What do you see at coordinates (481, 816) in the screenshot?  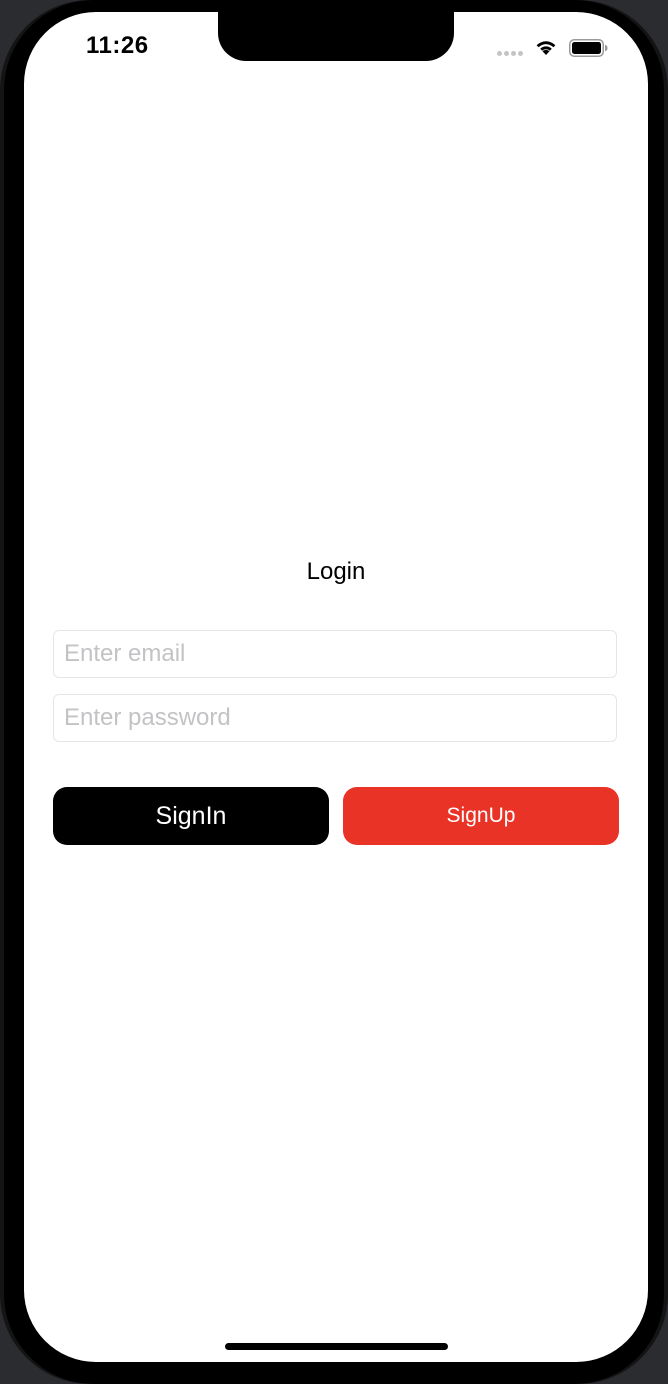 I see `signup-button: SignUp` at bounding box center [481, 816].